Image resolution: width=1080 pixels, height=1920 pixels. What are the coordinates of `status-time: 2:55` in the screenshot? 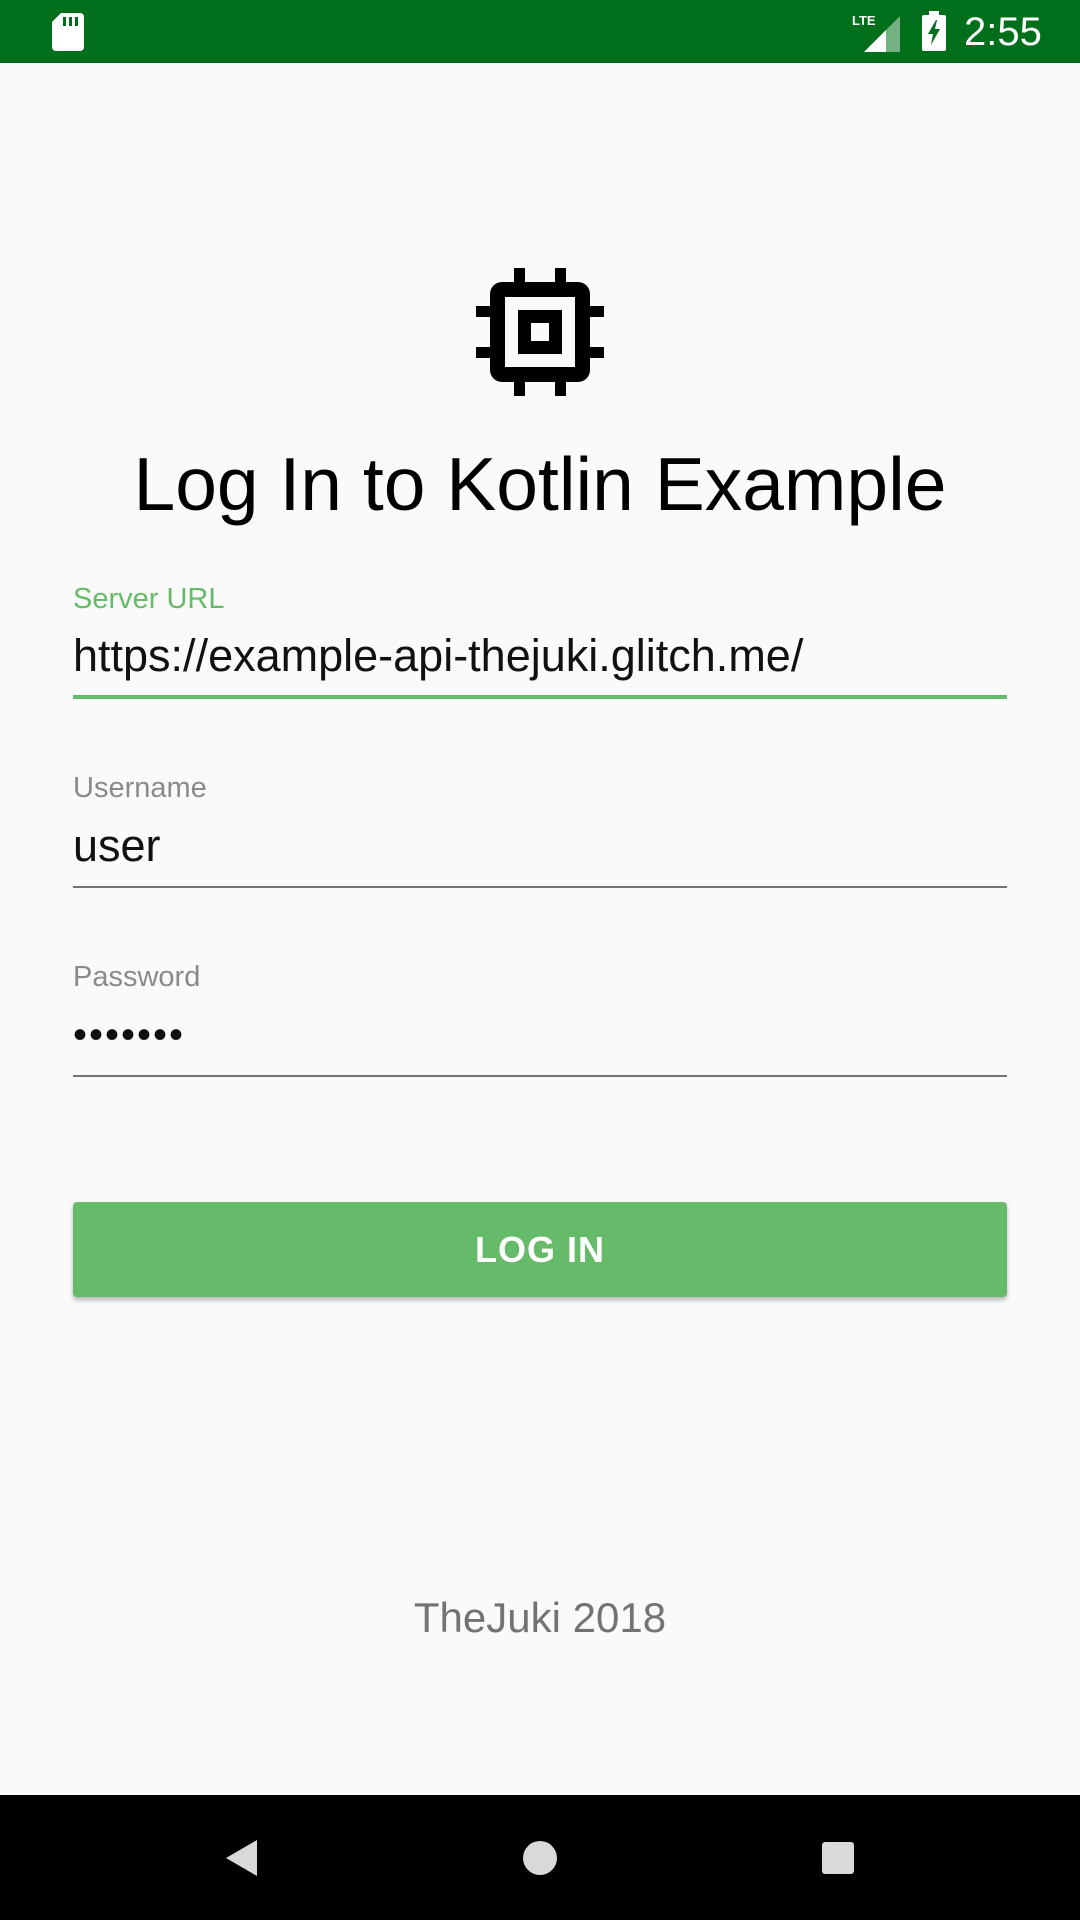 It's located at (1003, 32).